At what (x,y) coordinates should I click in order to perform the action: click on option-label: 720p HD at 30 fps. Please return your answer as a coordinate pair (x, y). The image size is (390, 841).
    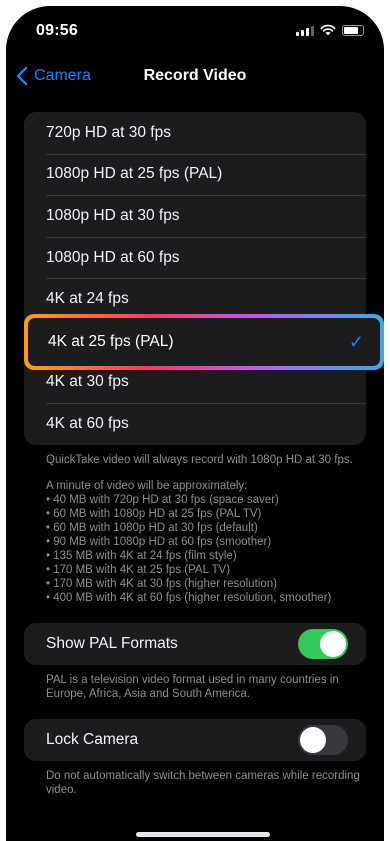
    Looking at the image, I should click on (108, 132).